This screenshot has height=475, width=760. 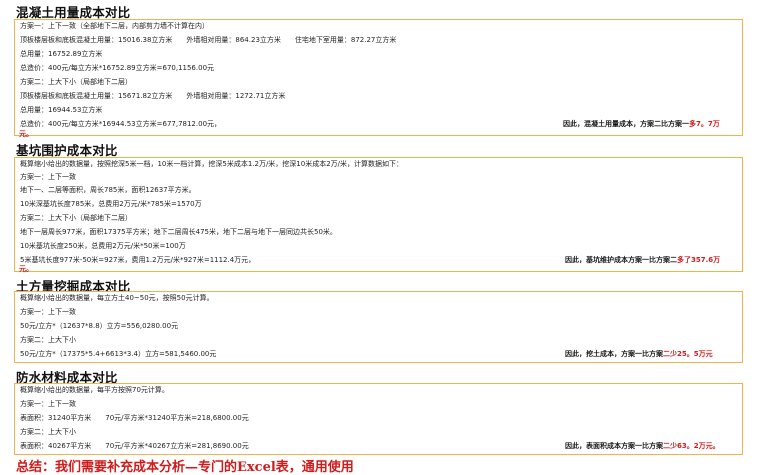 What do you see at coordinates (48, 340) in the screenshot?
I see `earthwork-line: 方案二：上大下小` at bounding box center [48, 340].